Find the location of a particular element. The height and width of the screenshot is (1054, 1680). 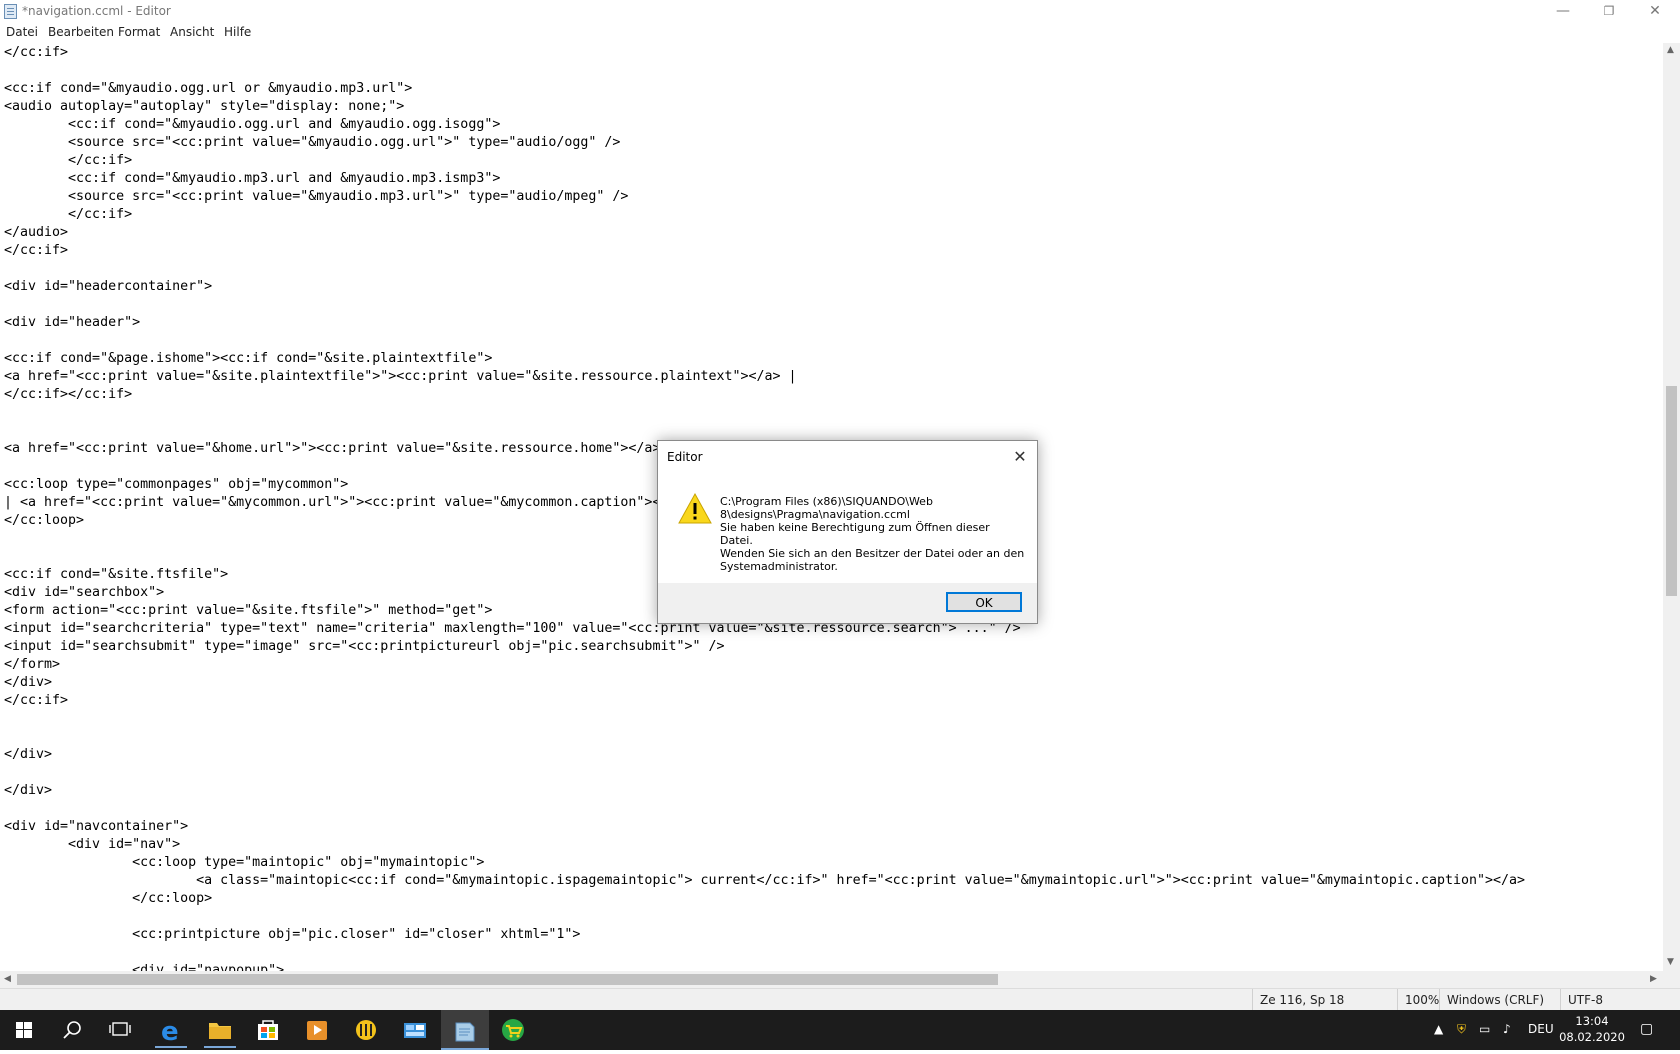

menu-ansicht: Ansicht is located at coordinates (192, 32).